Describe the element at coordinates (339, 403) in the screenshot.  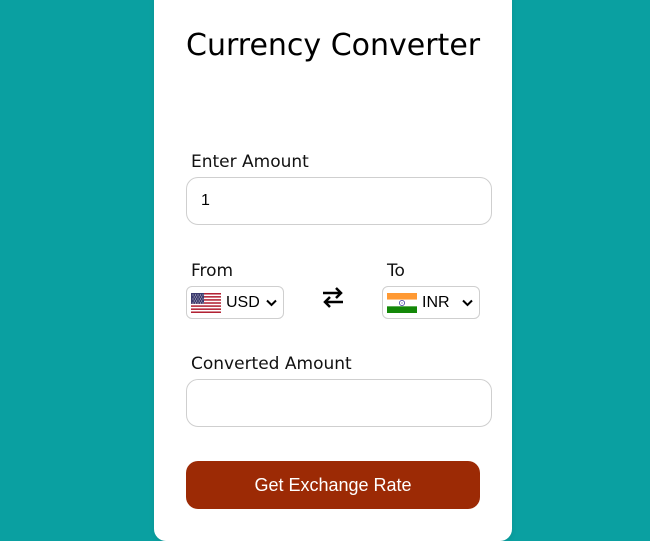
I see `converted-amount-field` at that location.